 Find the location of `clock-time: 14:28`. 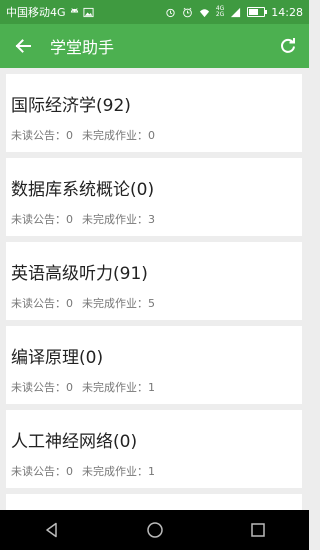

clock-time: 14:28 is located at coordinates (287, 12).